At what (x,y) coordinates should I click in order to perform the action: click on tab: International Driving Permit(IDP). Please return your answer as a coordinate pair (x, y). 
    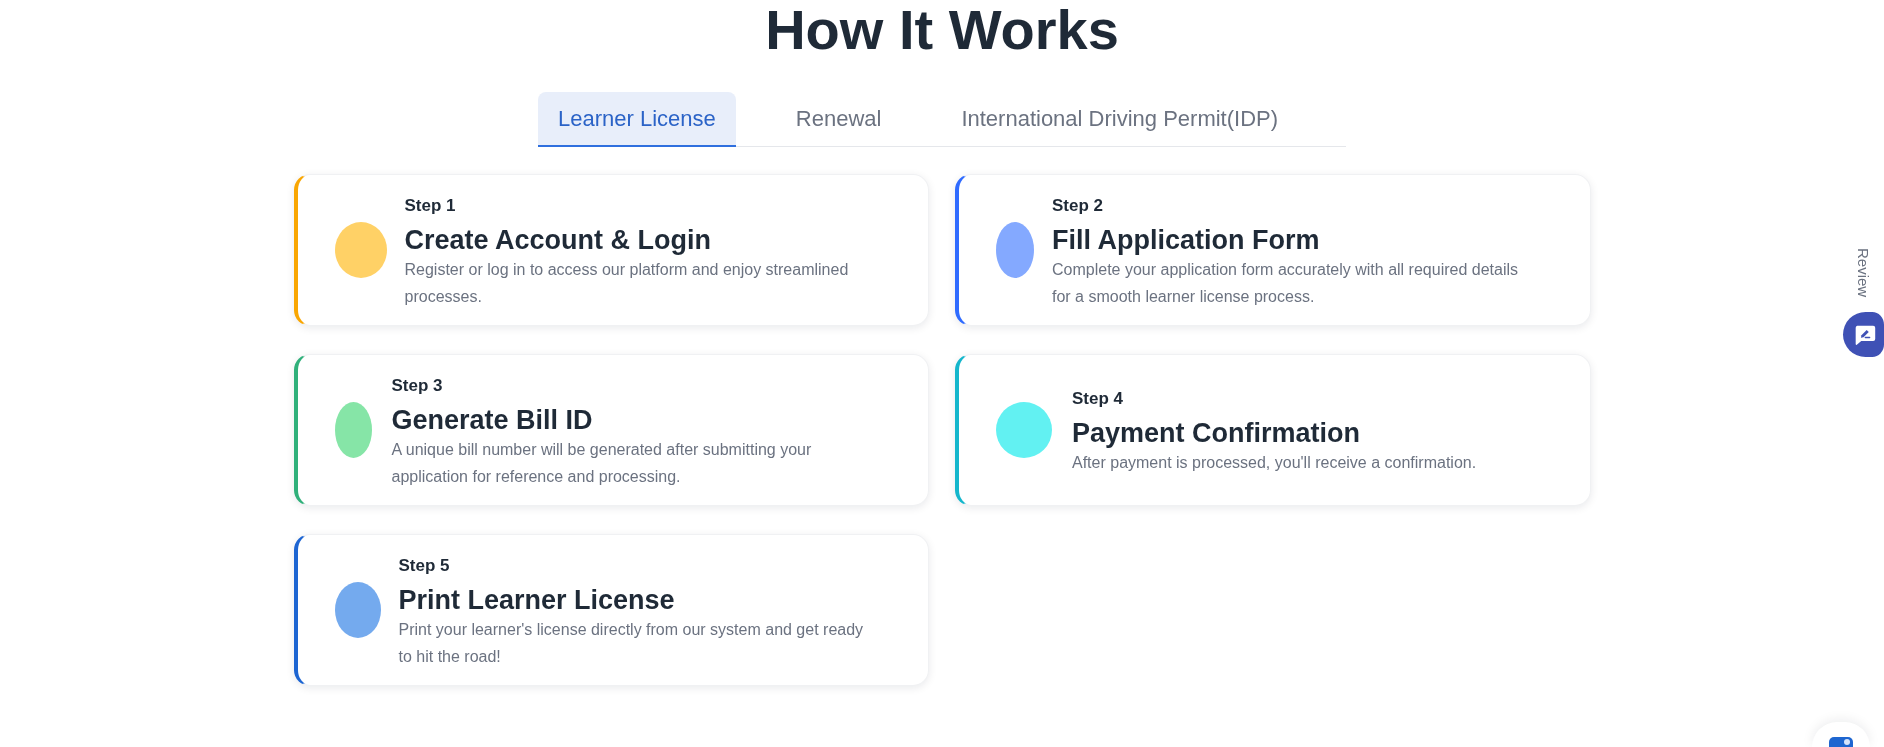
    Looking at the image, I should click on (1120, 119).